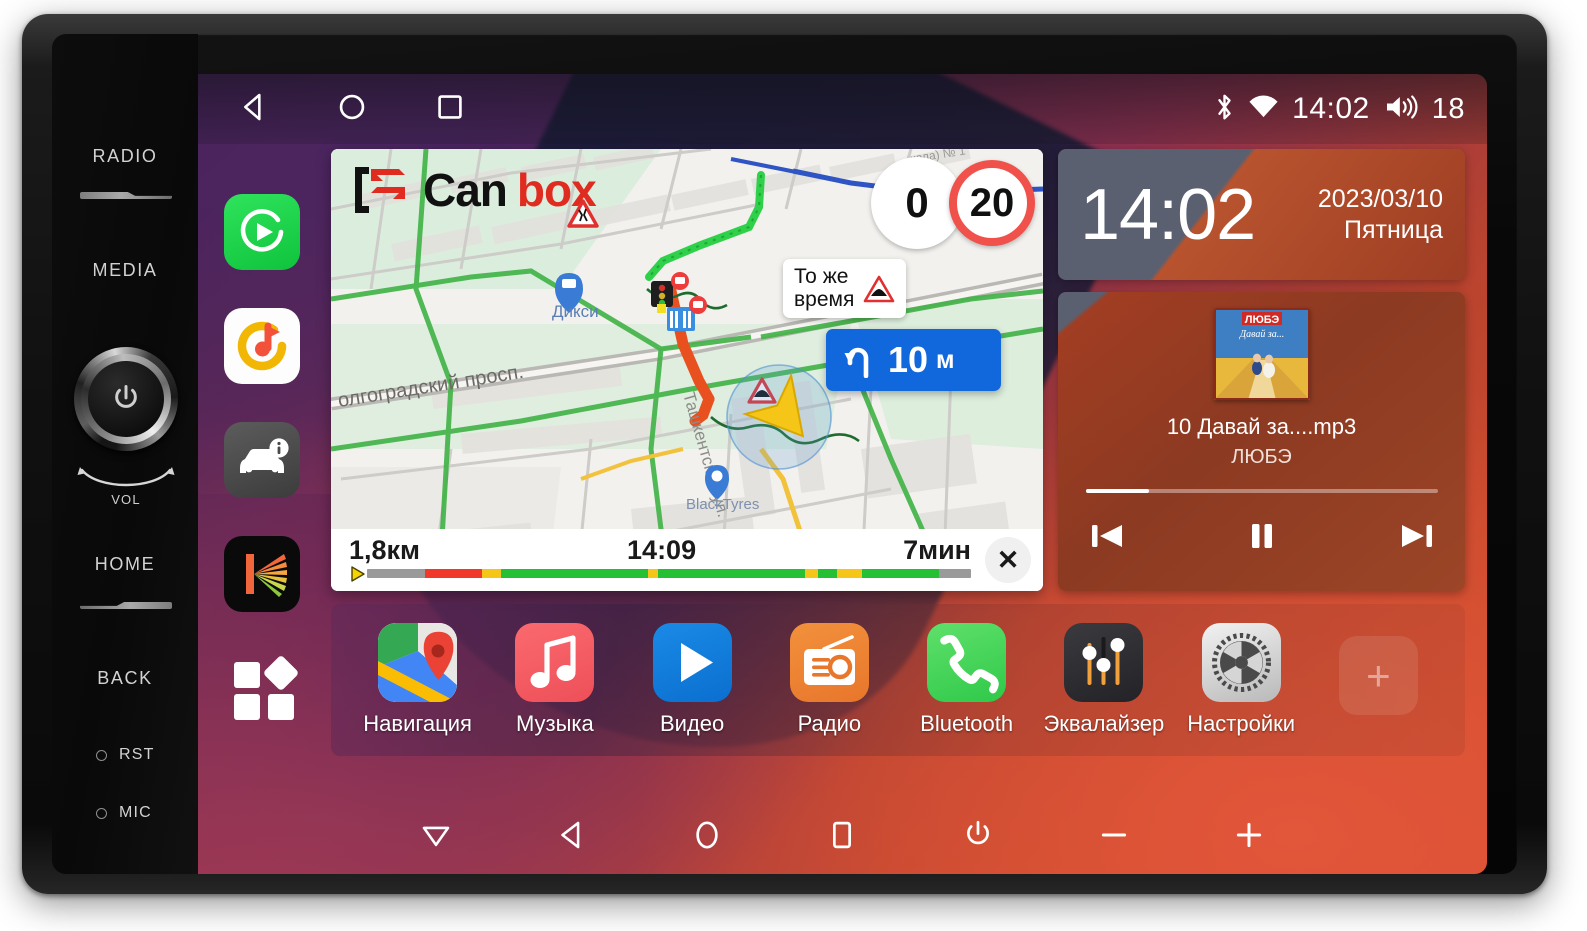  I want to click on plus-icon: +, so click(1378, 675).